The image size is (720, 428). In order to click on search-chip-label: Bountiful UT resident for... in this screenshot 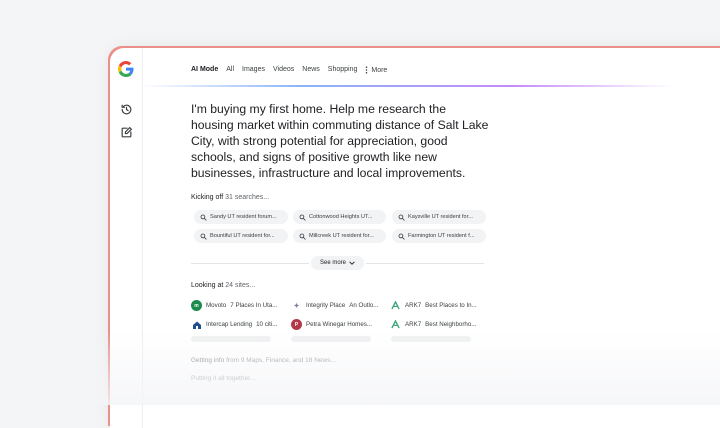, I will do `click(242, 236)`.